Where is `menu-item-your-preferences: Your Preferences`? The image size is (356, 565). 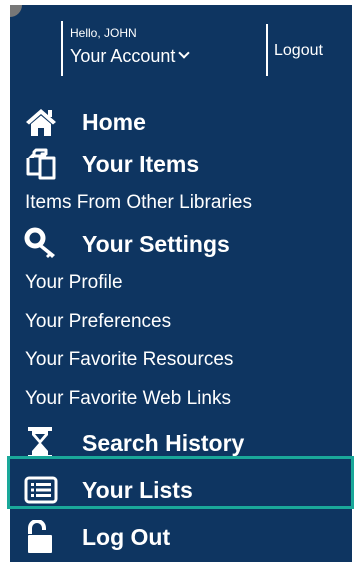
menu-item-your-preferences: Your Preferences is located at coordinates (181, 322).